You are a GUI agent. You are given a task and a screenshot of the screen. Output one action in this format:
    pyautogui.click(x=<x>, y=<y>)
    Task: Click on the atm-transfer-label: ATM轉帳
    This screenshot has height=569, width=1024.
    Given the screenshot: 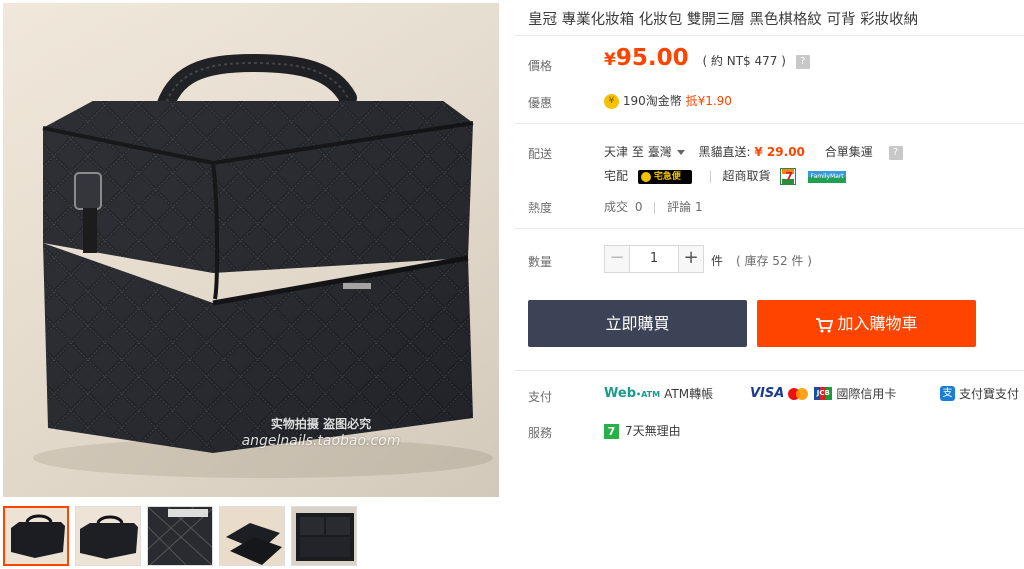 What is the action you would take?
    pyautogui.click(x=689, y=394)
    